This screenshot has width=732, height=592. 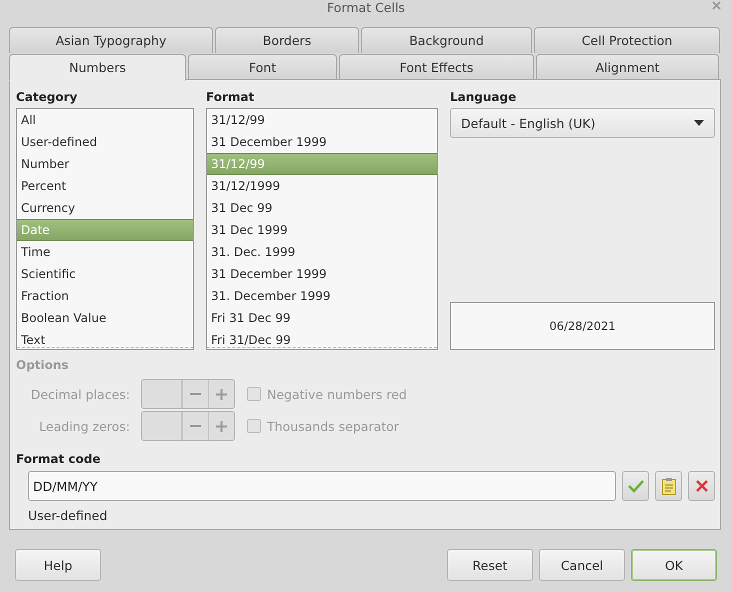 I want to click on tab: Cell Protection, so click(x=627, y=40).